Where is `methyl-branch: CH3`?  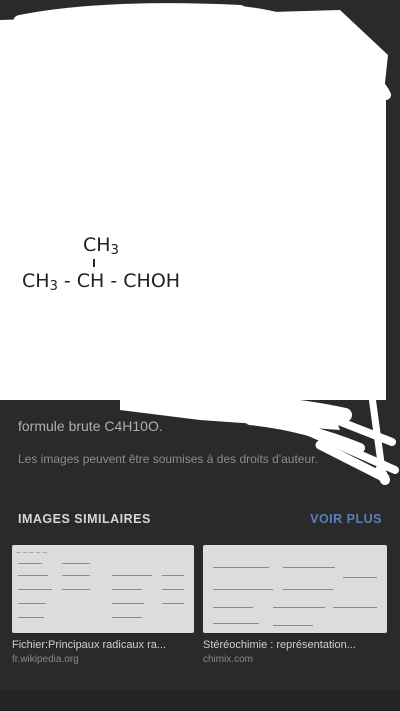 methyl-branch: CH3 is located at coordinates (101, 246).